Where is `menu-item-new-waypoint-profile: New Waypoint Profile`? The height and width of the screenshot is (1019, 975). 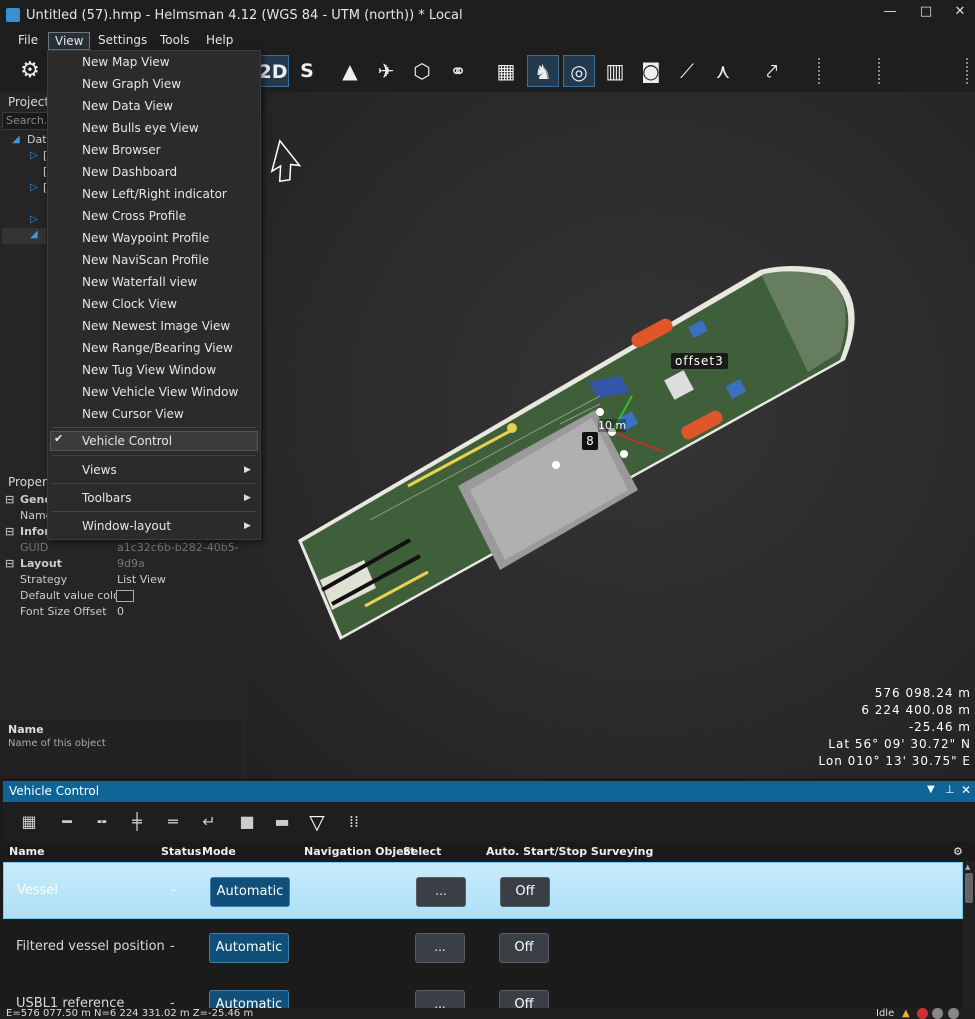
menu-item-new-waypoint-profile: New Waypoint Profile is located at coordinates (145, 238).